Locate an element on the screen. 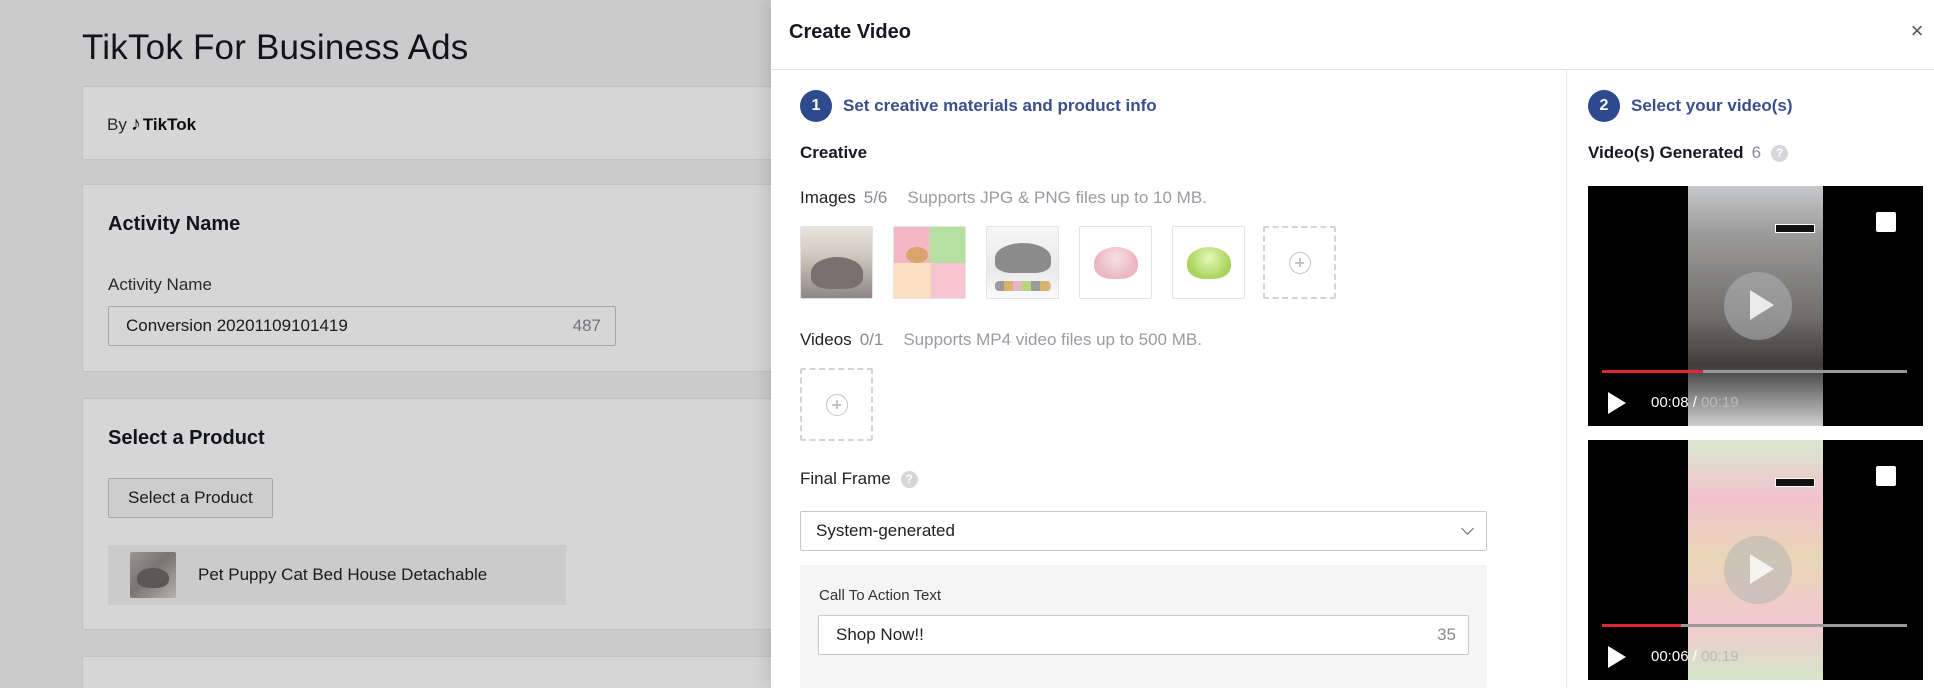 Image resolution: width=1934 pixels, height=688 pixels. final-frame-selected: System-generated is located at coordinates (885, 530).